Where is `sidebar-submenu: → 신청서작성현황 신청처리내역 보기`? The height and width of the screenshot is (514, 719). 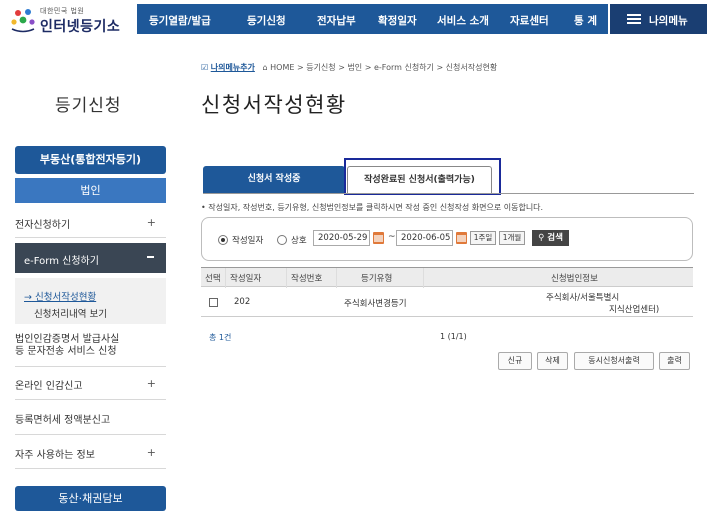 sidebar-submenu: → 신청서작성현황 신청처리내역 보기 is located at coordinates (90, 301).